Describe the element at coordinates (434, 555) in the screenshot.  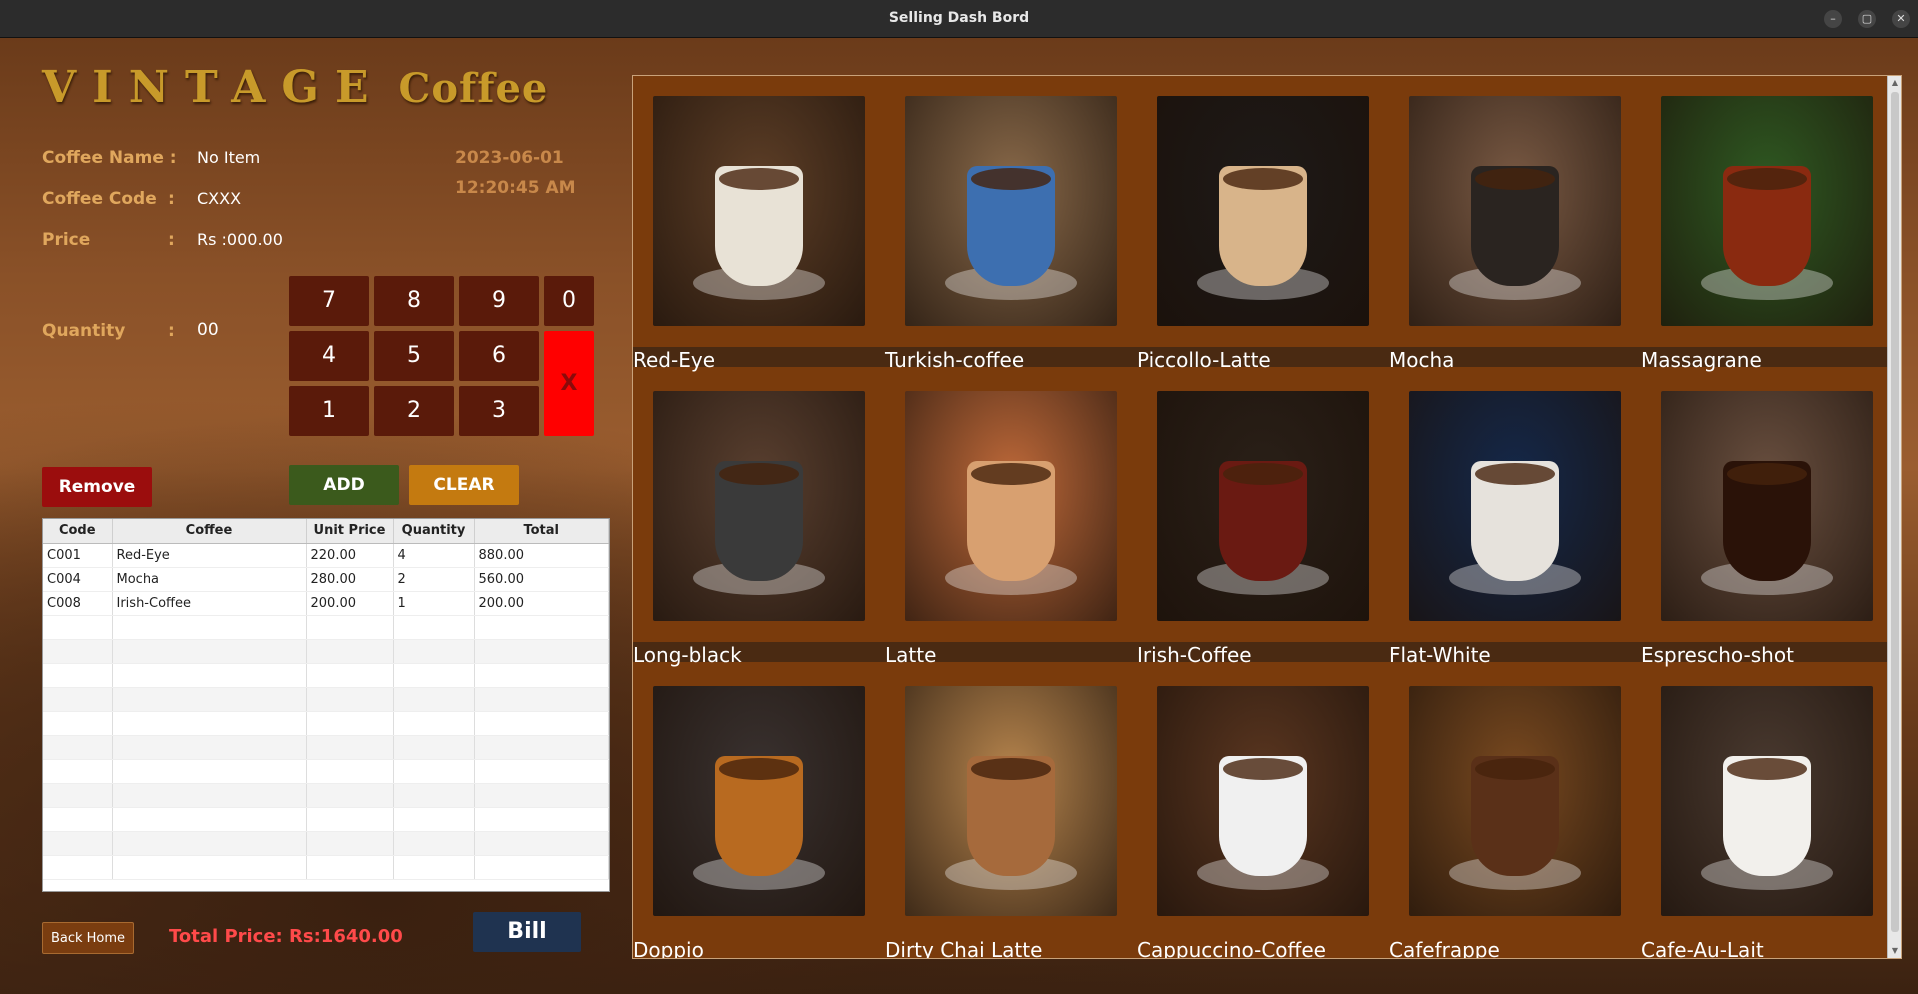
I see `cell-quantity: 4` at that location.